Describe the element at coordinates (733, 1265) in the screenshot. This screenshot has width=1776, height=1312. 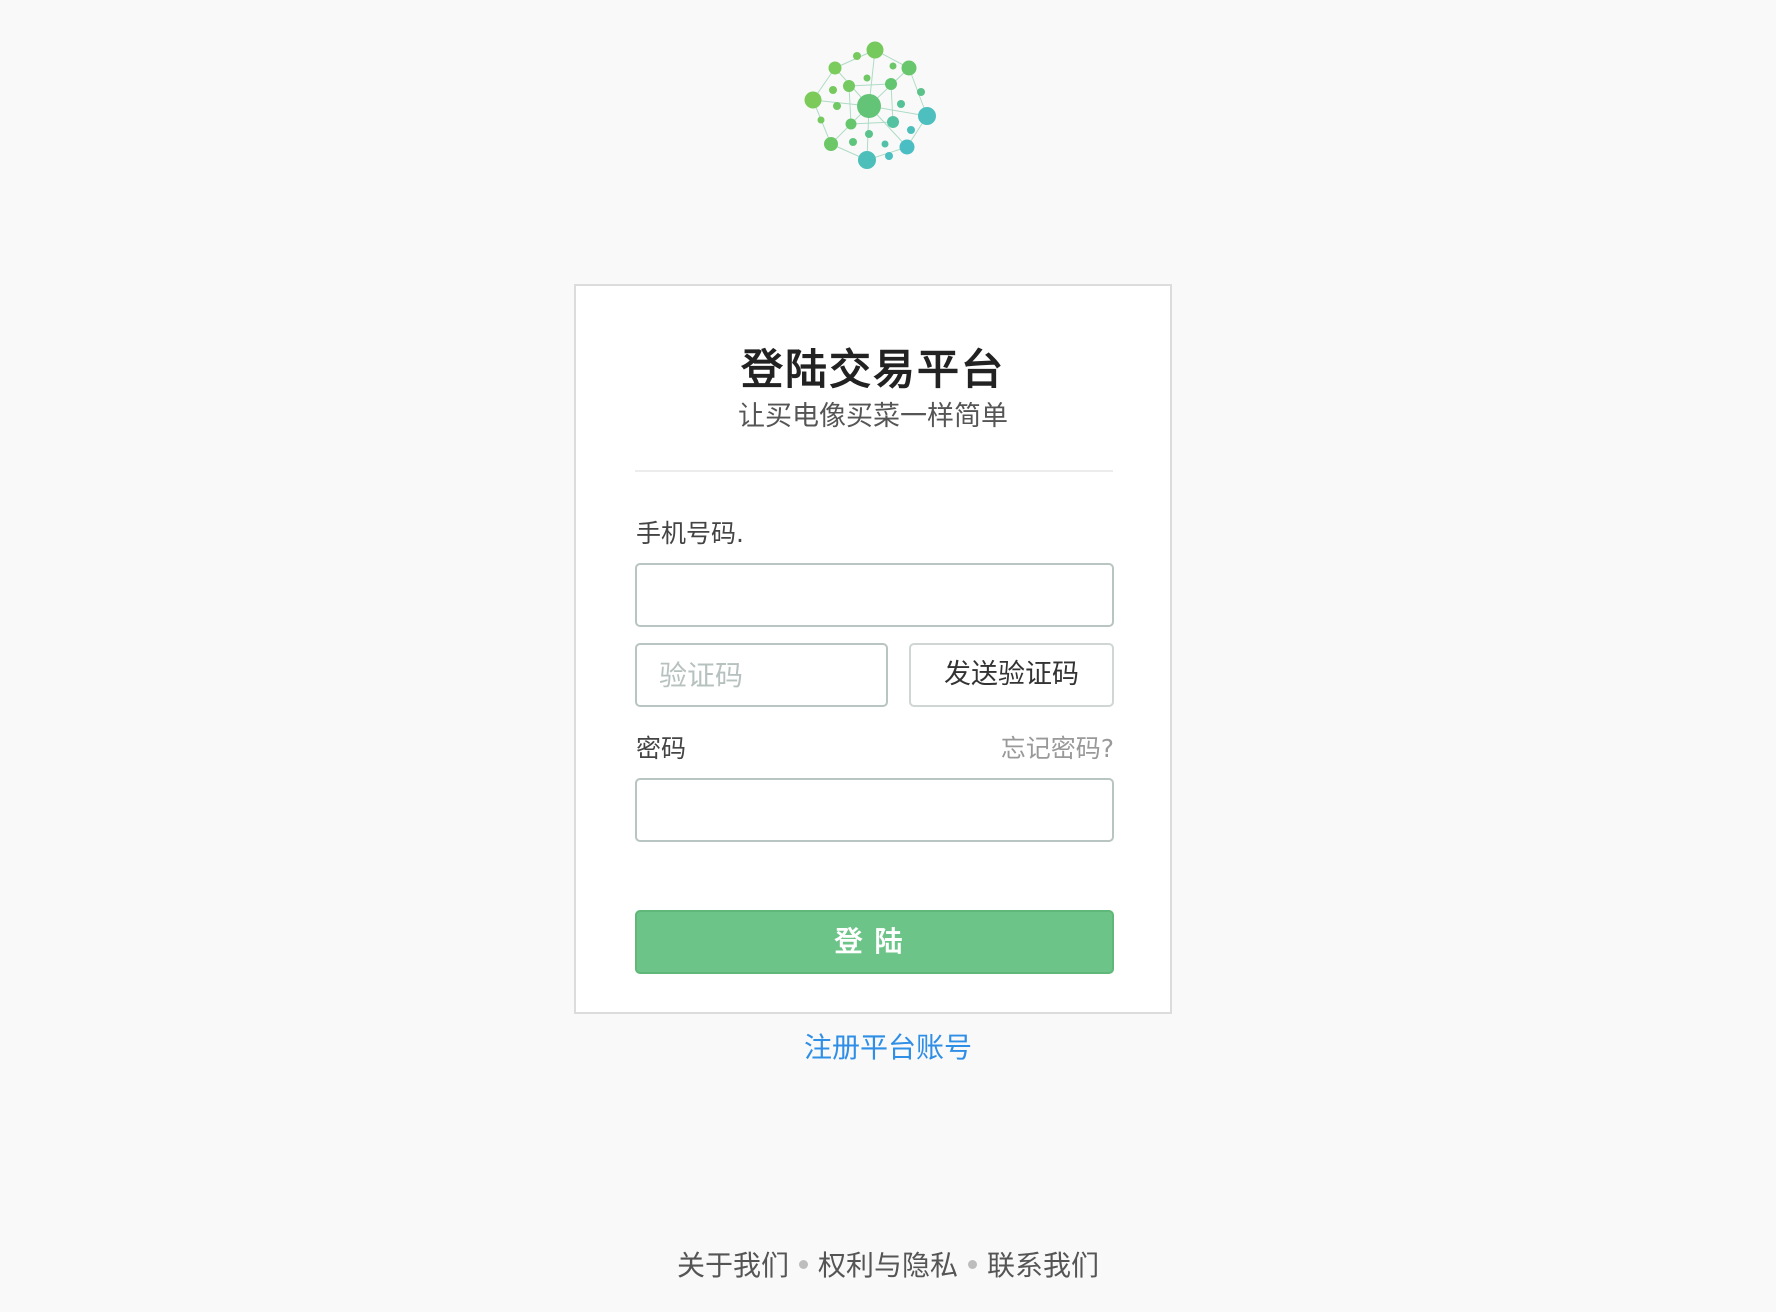
I see `footer-link-about: 关于我们` at that location.